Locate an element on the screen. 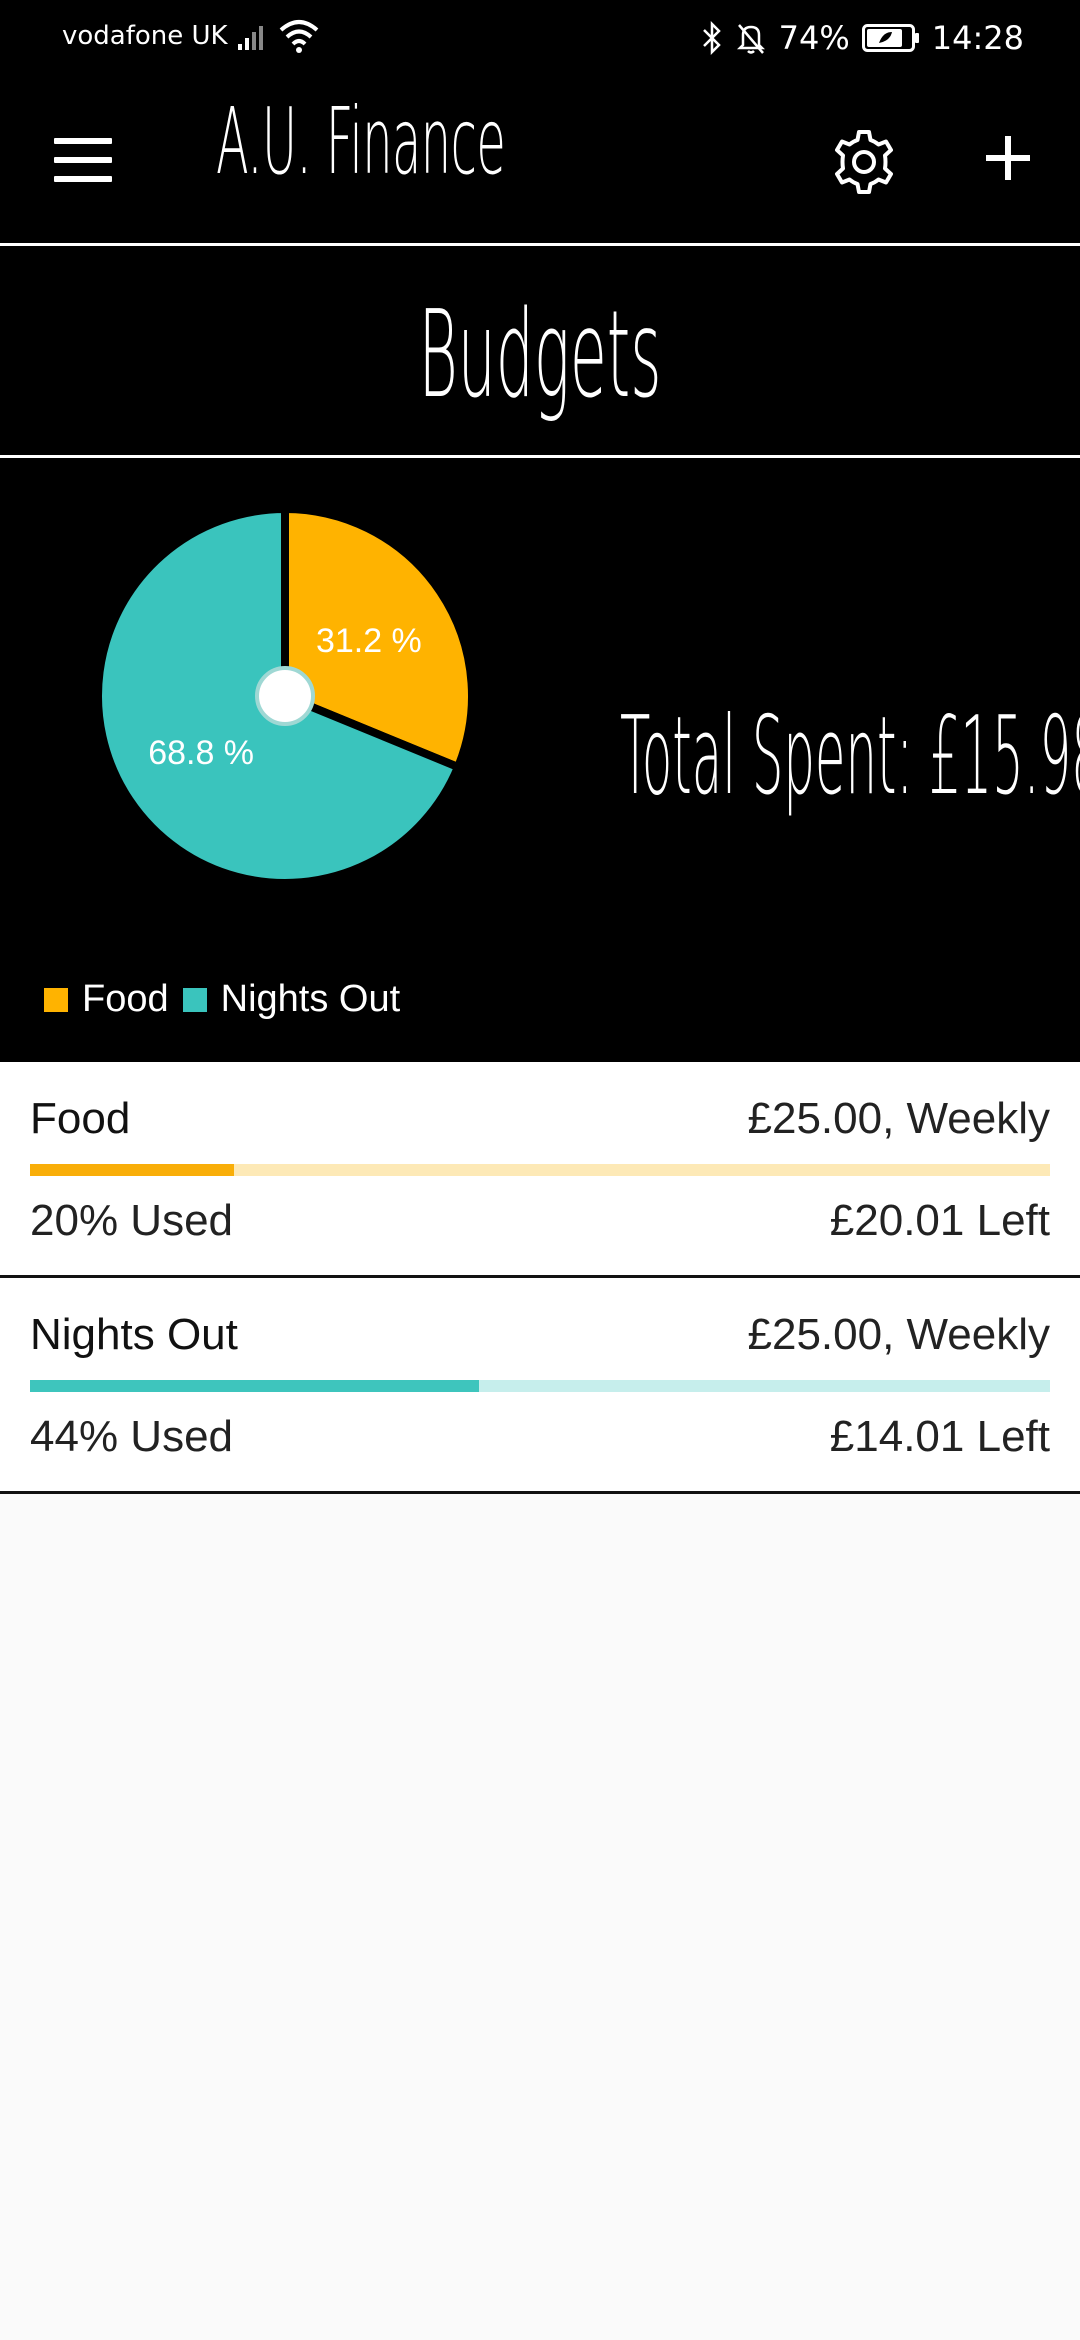 The image size is (1080, 2340). legend-swatch-nights-out is located at coordinates (194, 999).